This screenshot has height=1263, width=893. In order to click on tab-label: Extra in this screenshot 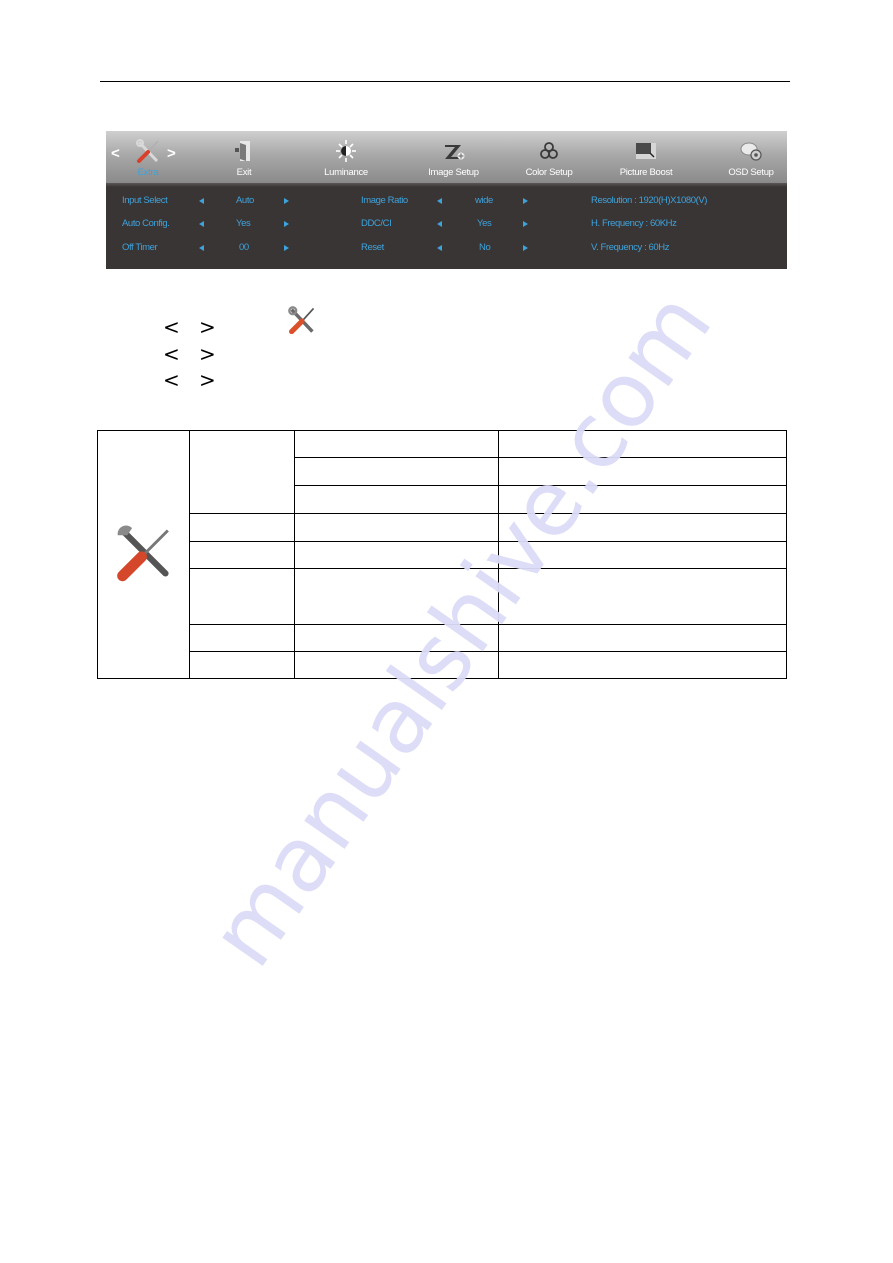, I will do `click(148, 172)`.